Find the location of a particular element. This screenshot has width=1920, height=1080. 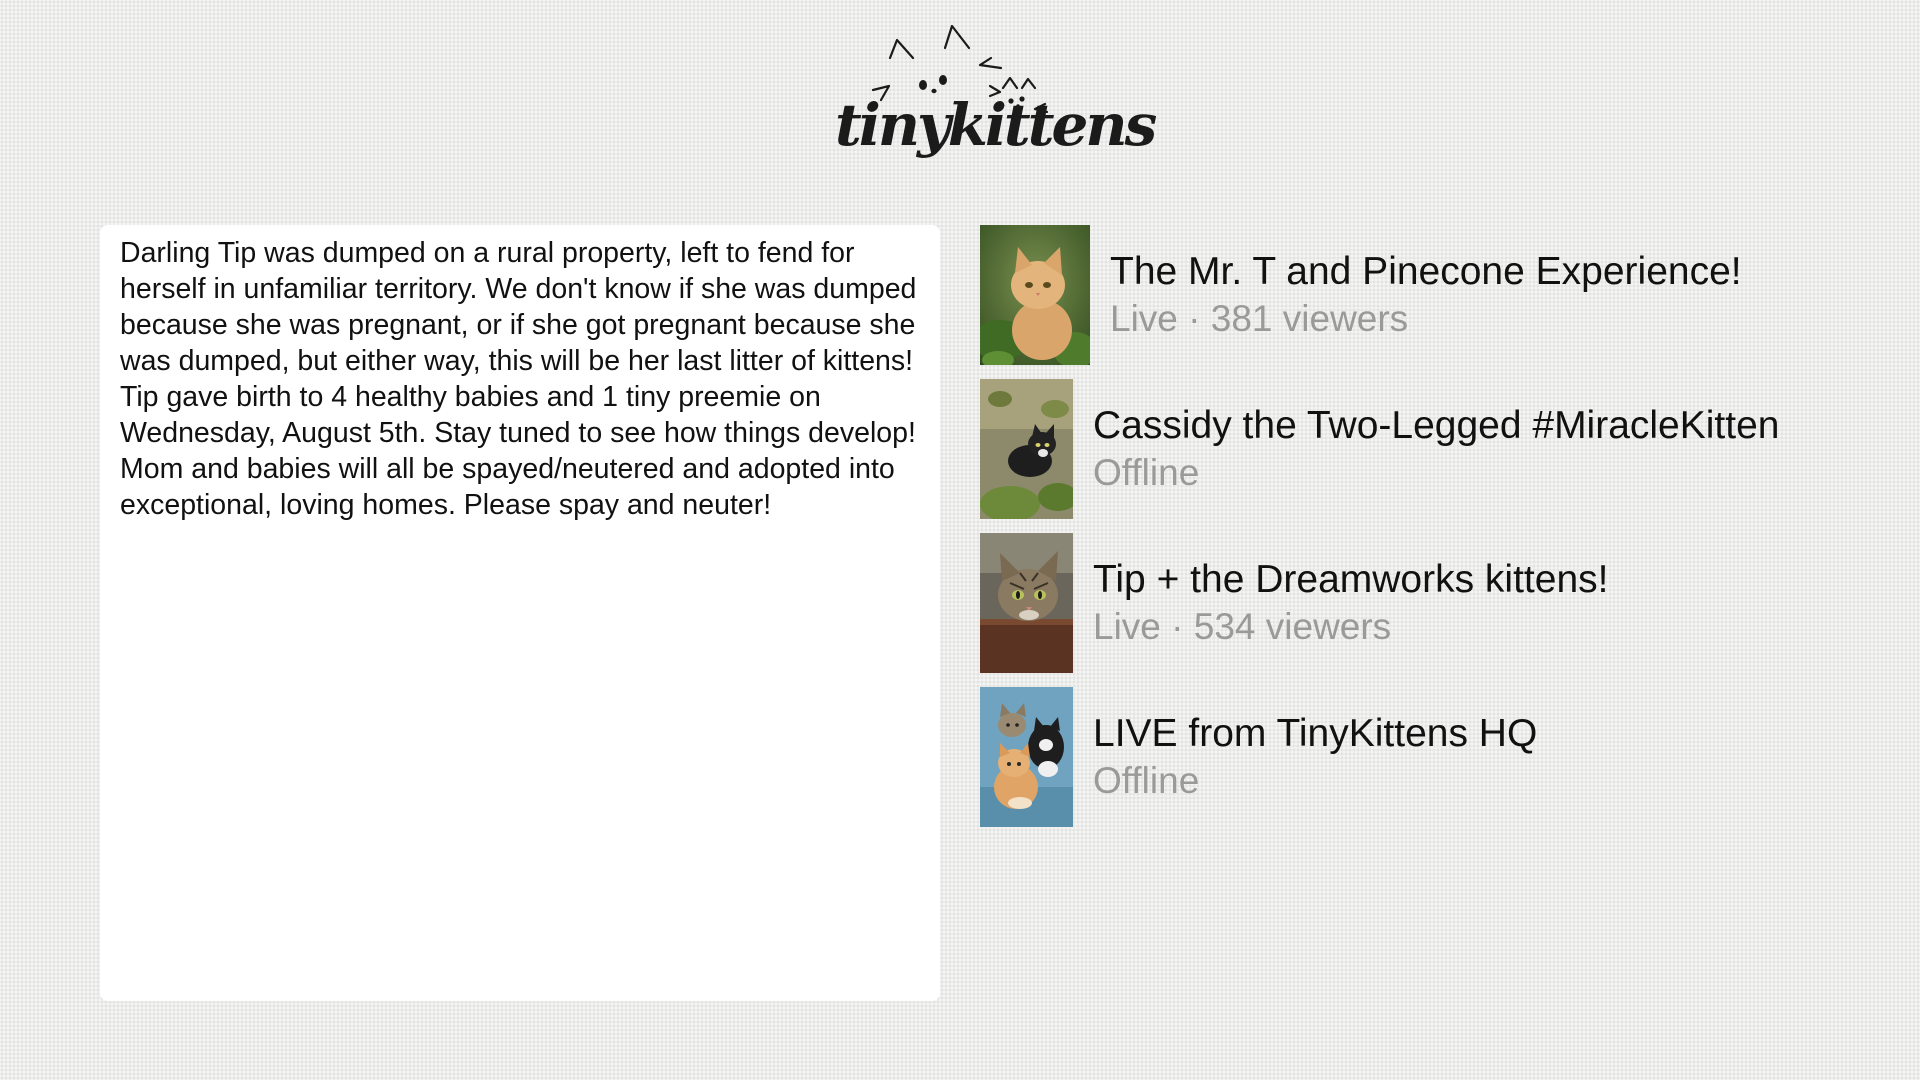

black-kitten-thumbnail is located at coordinates (1026, 449).